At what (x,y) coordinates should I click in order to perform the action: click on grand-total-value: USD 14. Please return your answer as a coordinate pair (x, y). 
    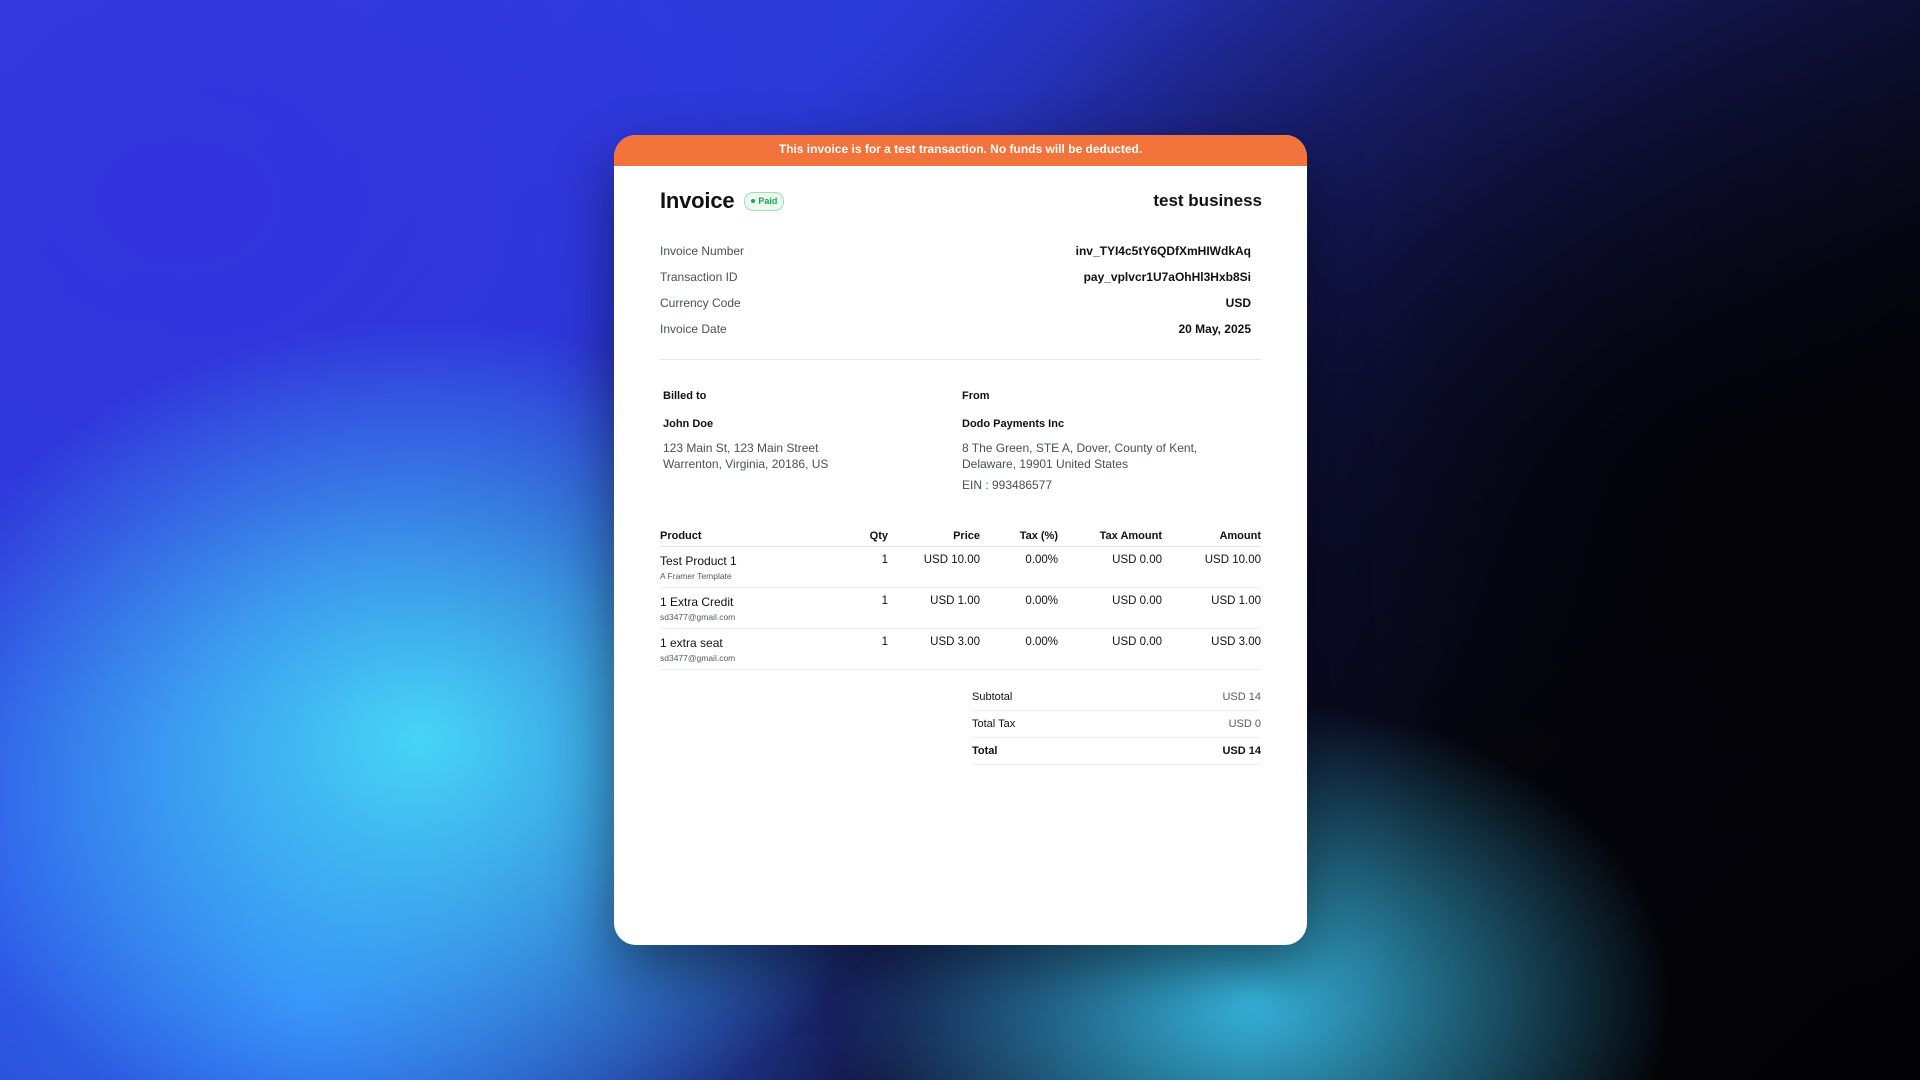
    Looking at the image, I should click on (1241, 751).